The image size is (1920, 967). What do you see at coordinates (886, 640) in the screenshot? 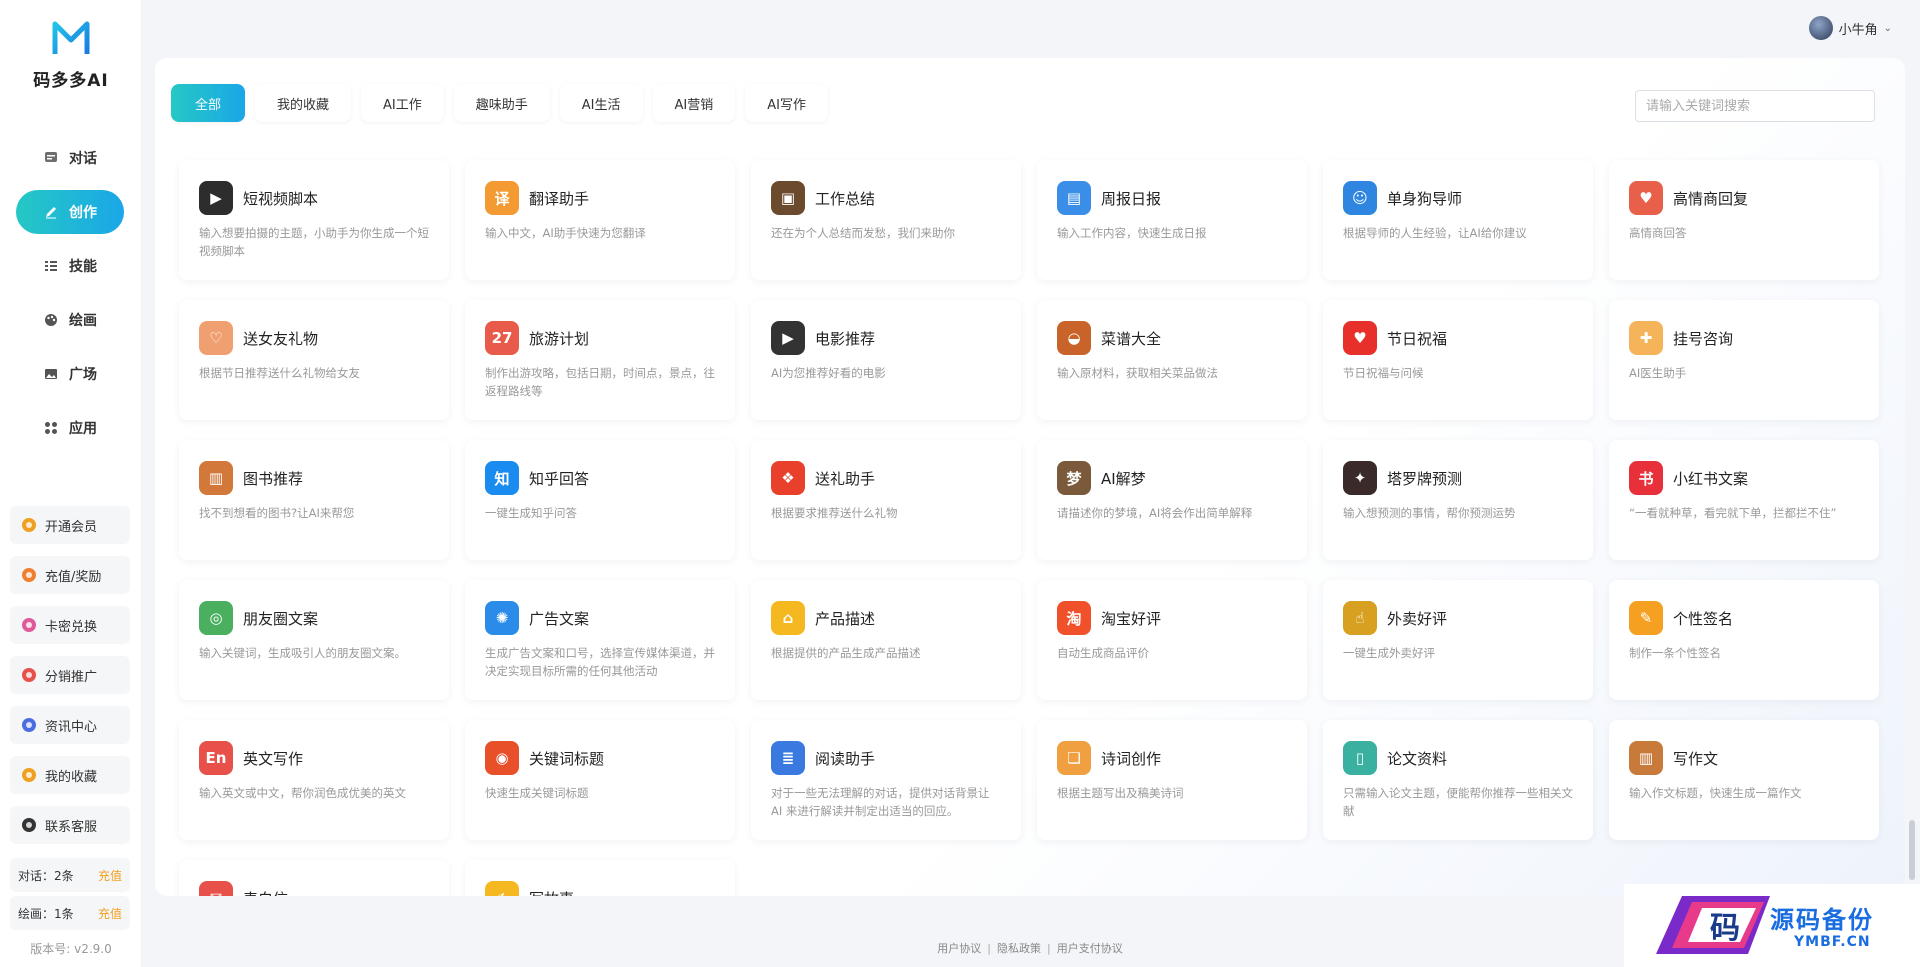
I see `app-card: ⌂ 产品描述 根据提供的产品生成产品描述` at bounding box center [886, 640].